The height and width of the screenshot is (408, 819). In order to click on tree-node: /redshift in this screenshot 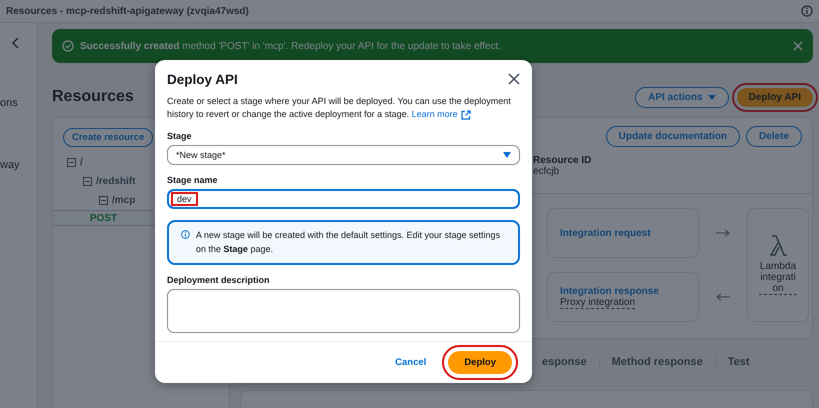, I will do `click(109, 181)`.